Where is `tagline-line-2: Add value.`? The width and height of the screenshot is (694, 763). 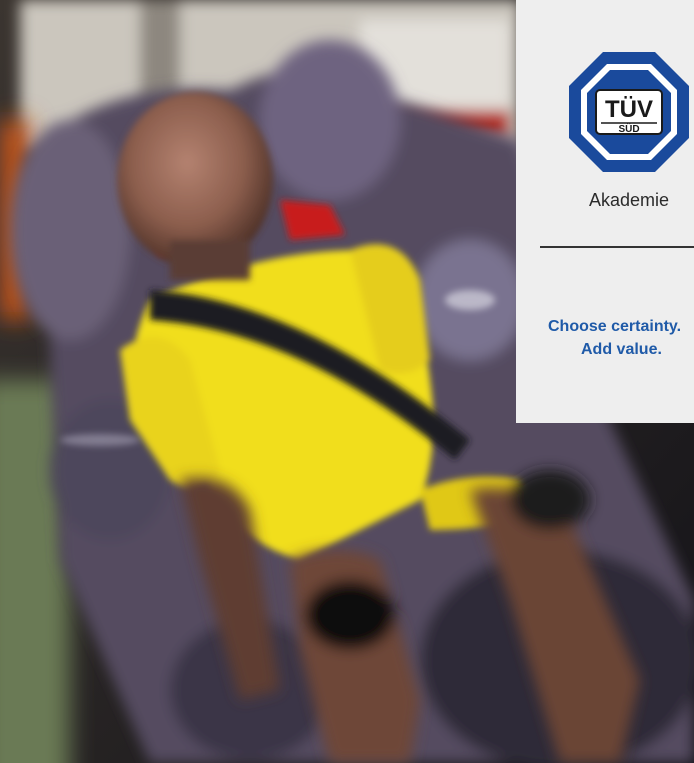 tagline-line-2: Add value. is located at coordinates (621, 349).